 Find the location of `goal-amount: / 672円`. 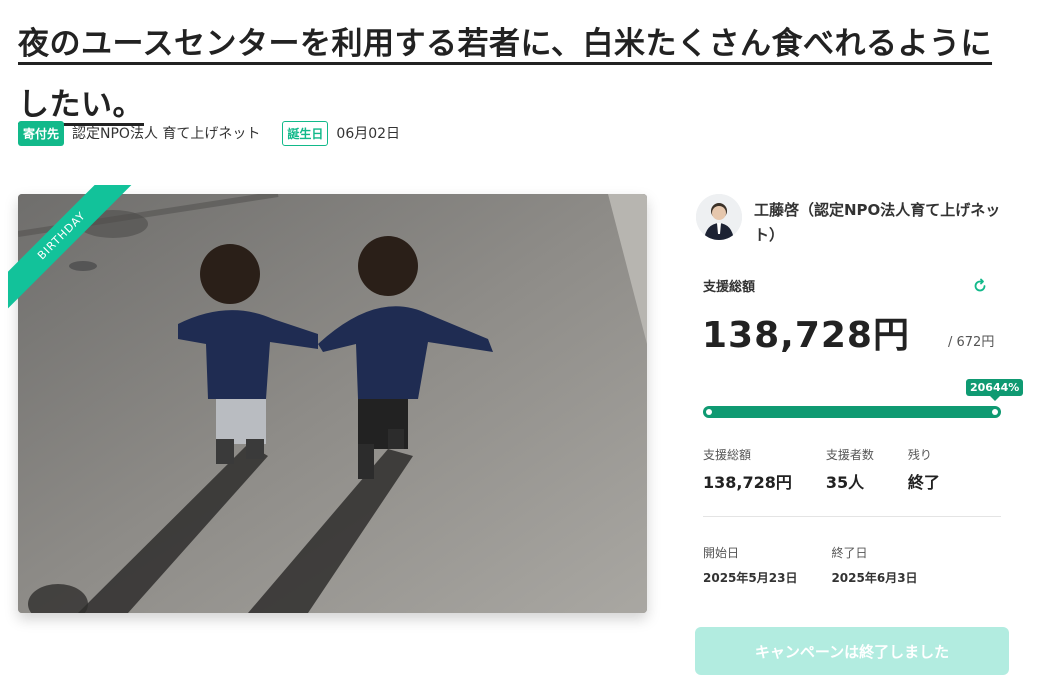

goal-amount: / 672円 is located at coordinates (971, 342).